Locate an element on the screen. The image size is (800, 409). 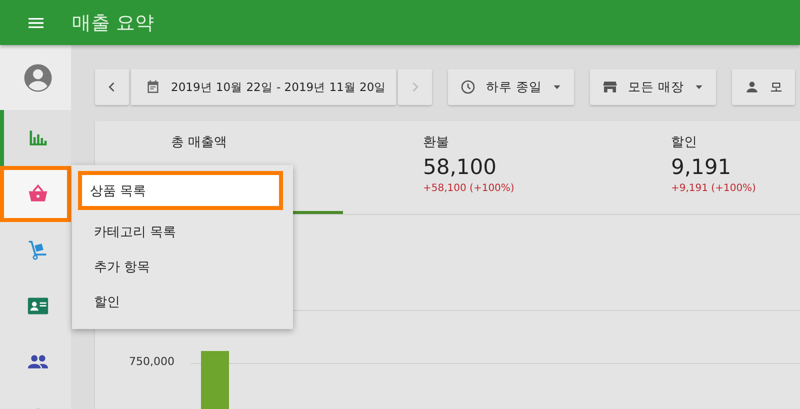
id-card-icon is located at coordinates (37, 306).